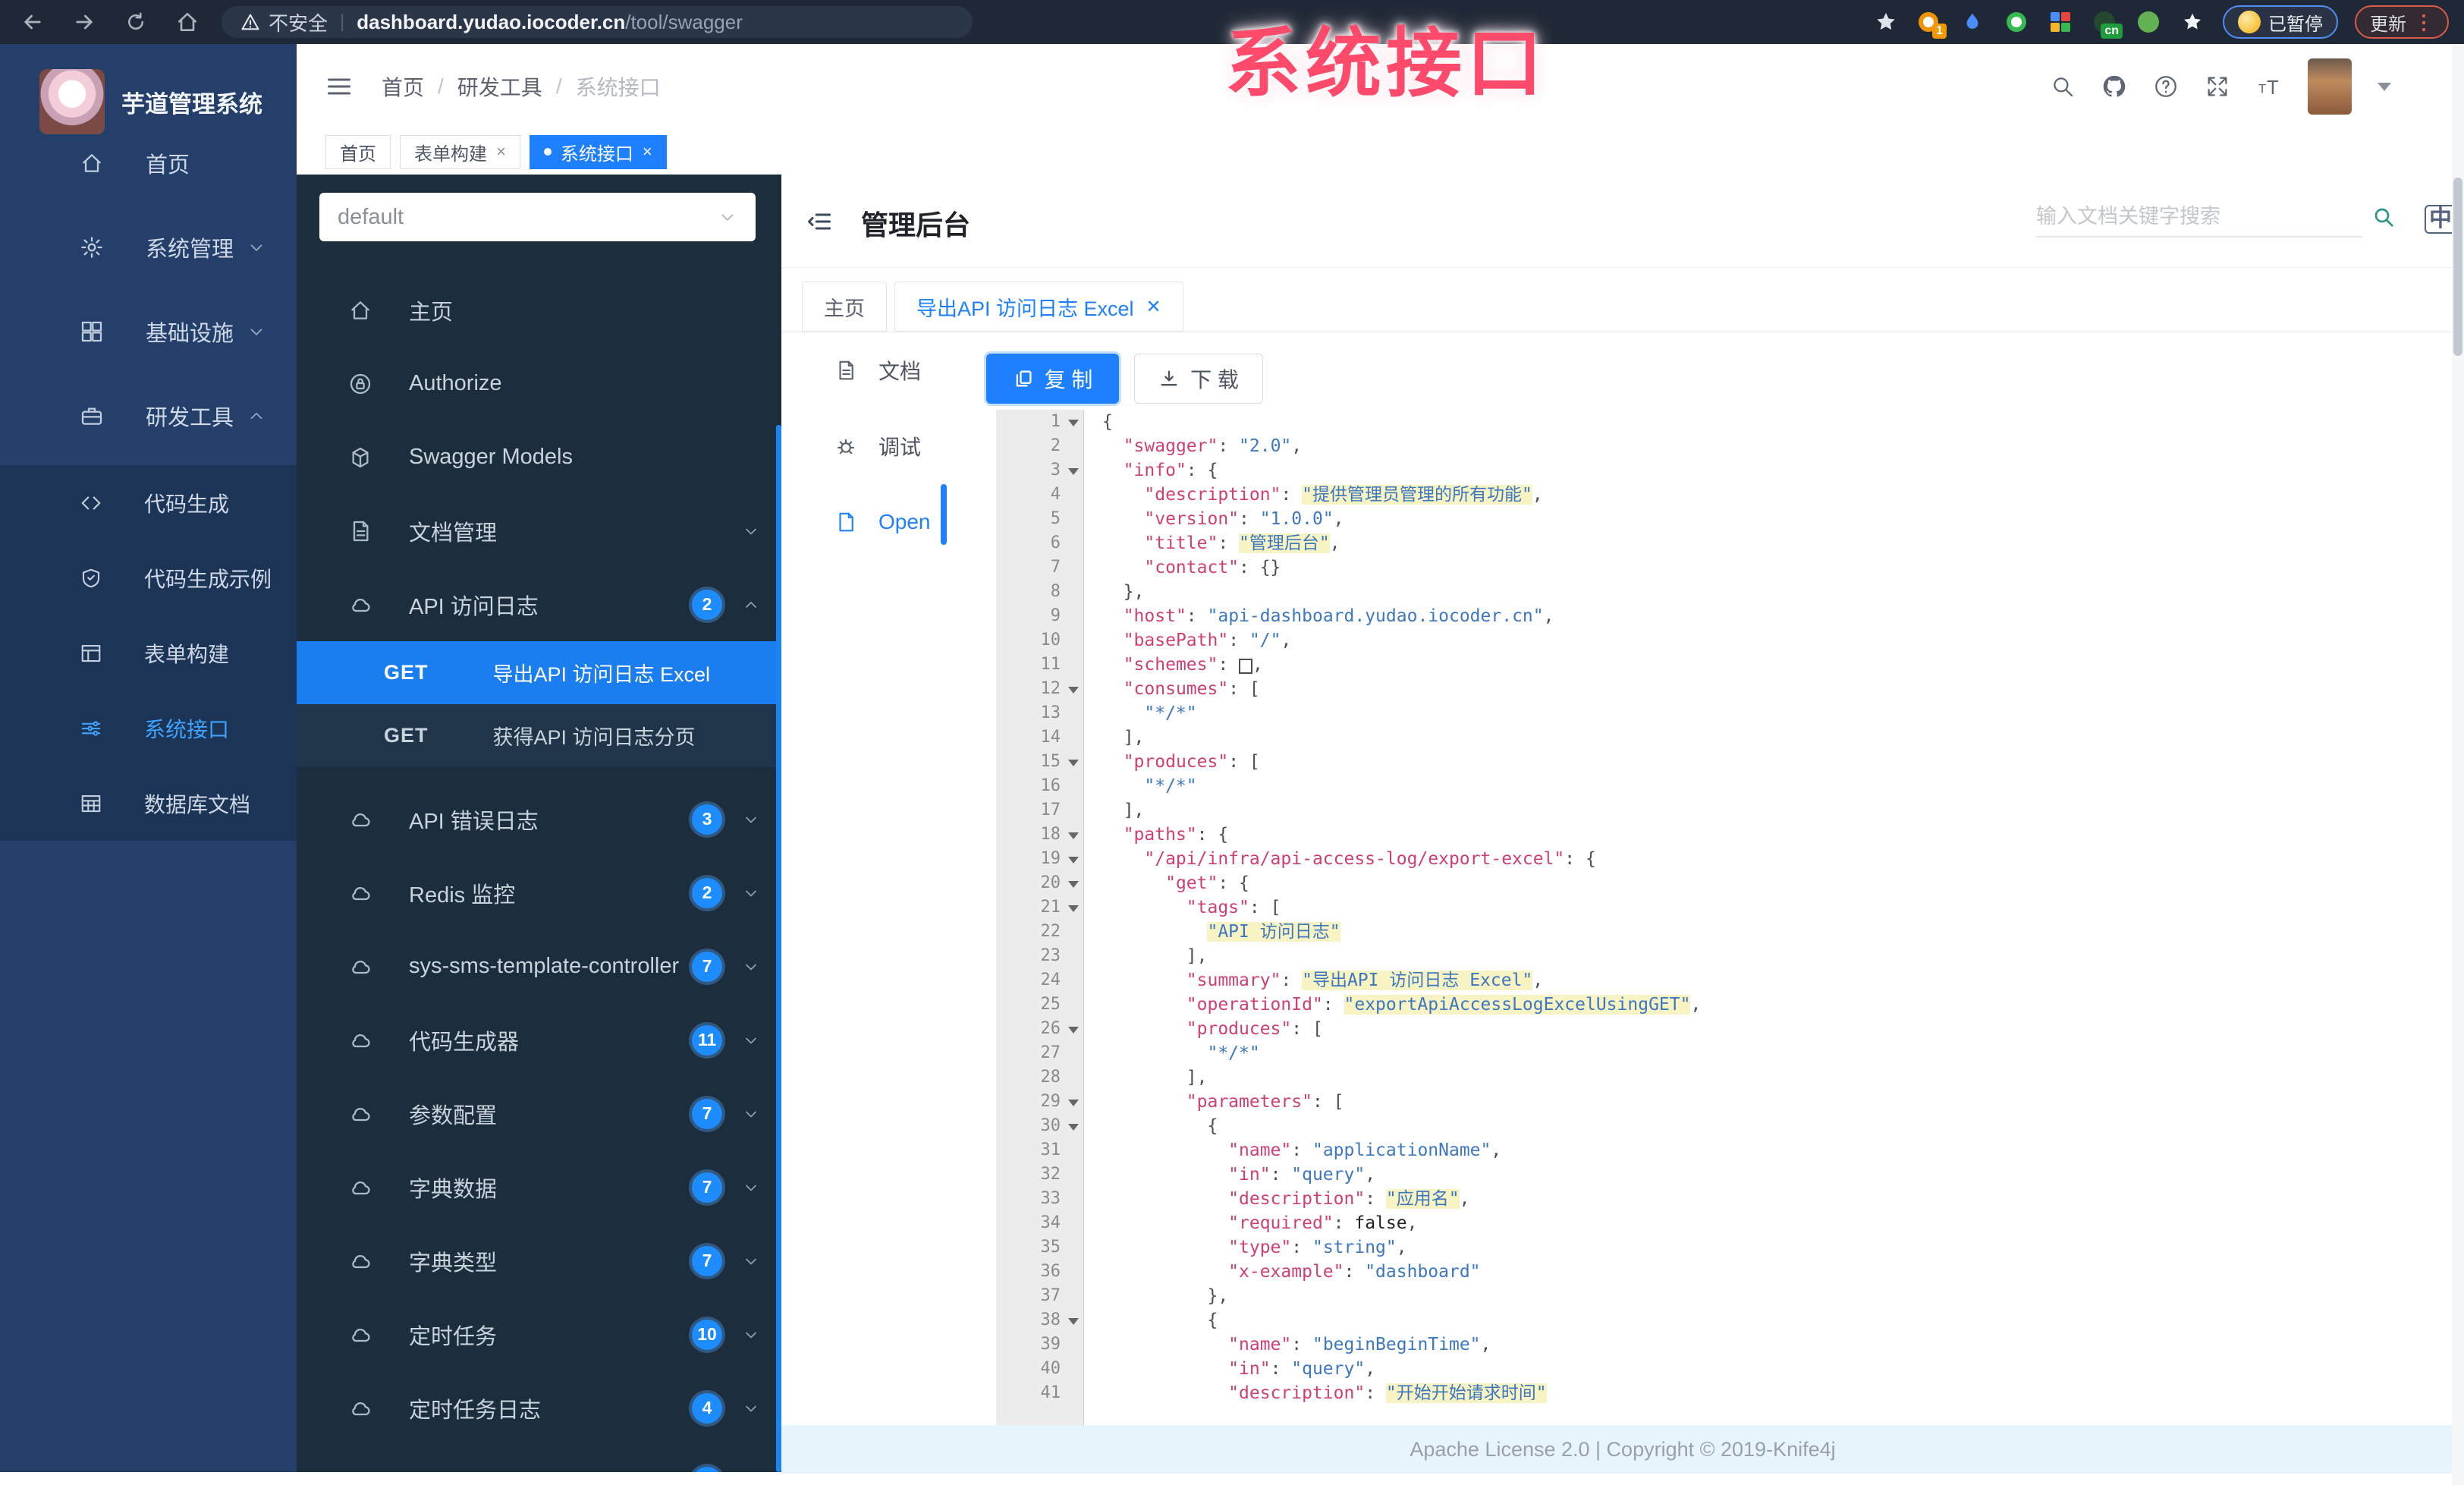 Image resolution: width=2464 pixels, height=1485 pixels. What do you see at coordinates (136, 22) in the screenshot?
I see `reload-icon` at bounding box center [136, 22].